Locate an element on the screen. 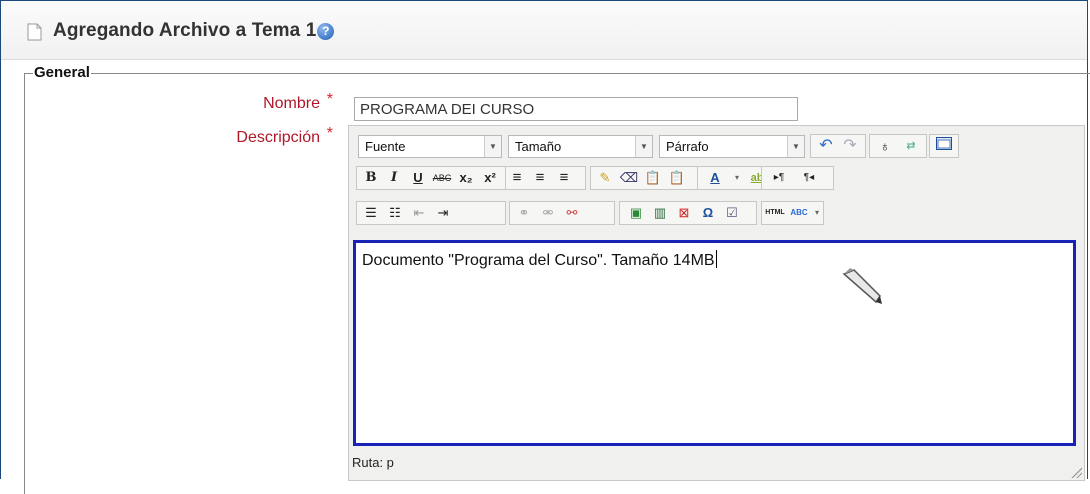 The image size is (1090, 494). link-icon: ⚭ is located at coordinates (524, 213).